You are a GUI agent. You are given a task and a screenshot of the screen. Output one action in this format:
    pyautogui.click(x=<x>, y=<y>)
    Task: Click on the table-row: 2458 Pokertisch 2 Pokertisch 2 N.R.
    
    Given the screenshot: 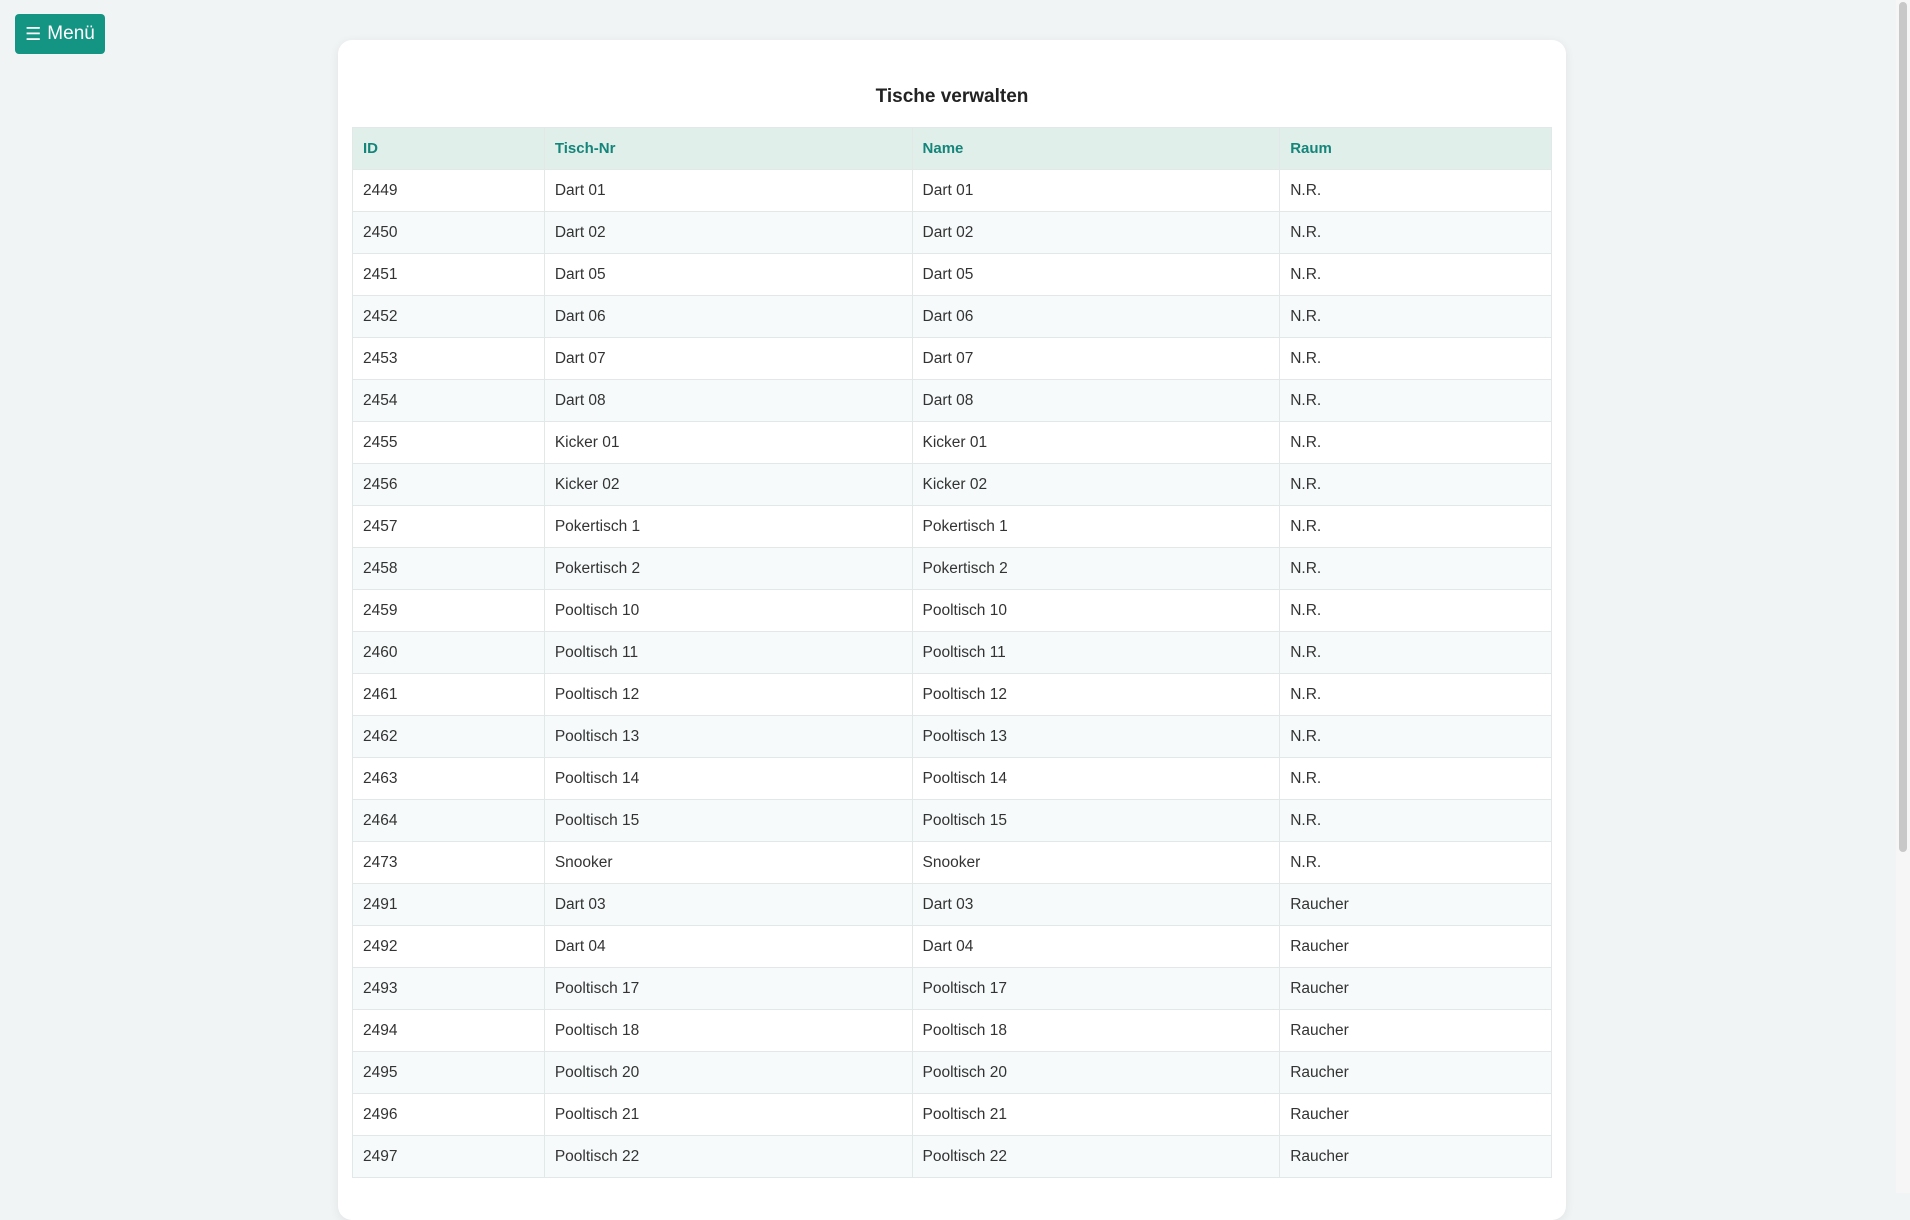 What is the action you would take?
    pyautogui.click(x=952, y=568)
    